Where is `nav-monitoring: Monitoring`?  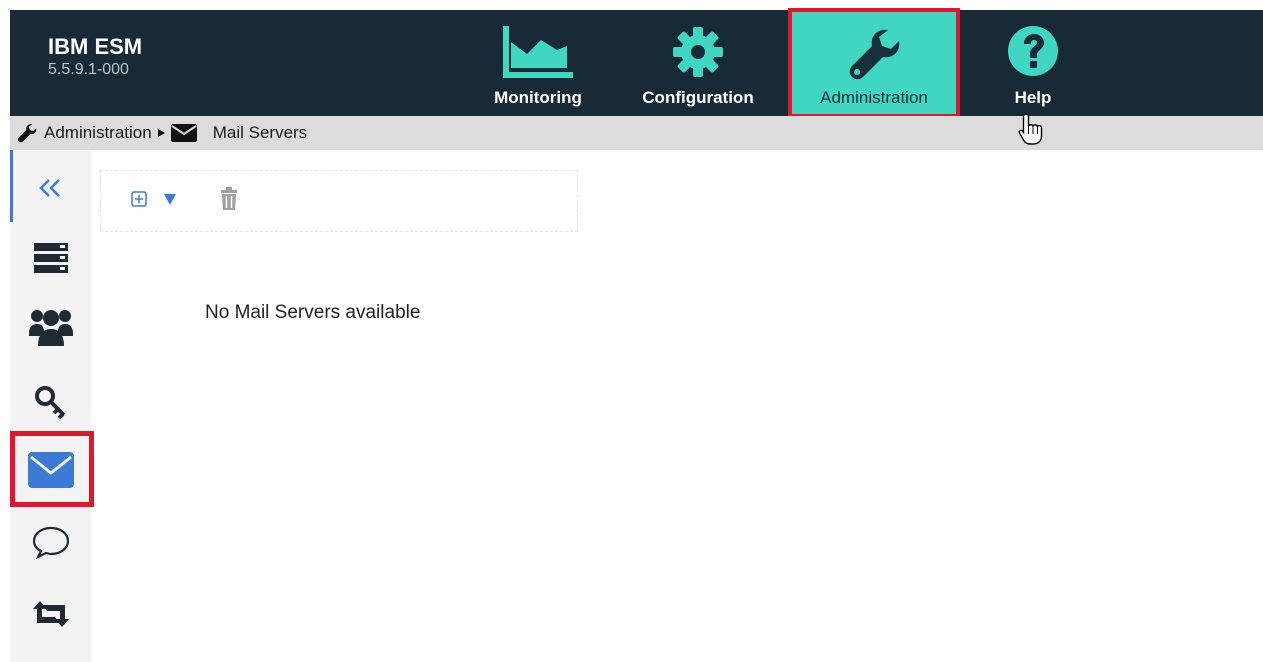
nav-monitoring: Monitoring is located at coordinates (538, 63).